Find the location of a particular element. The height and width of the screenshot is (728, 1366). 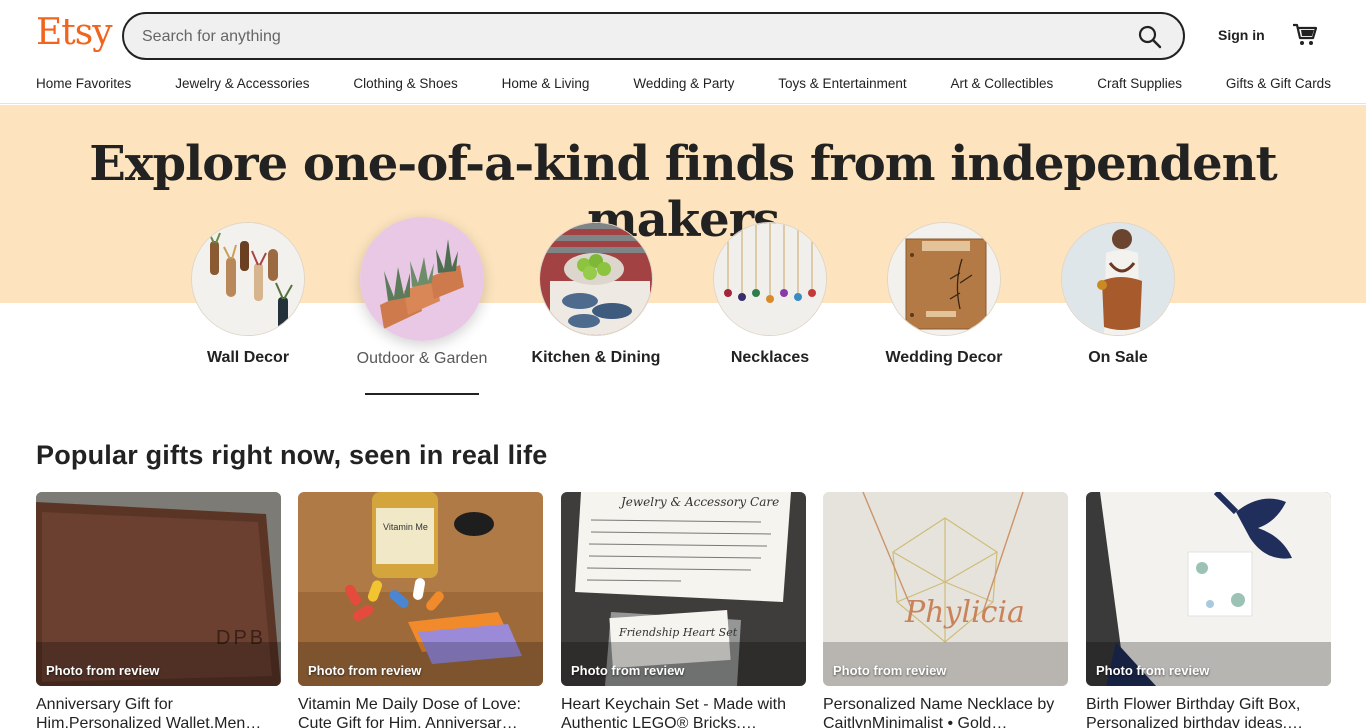

nav-home-favorites: Home Favorites is located at coordinates (83, 86).